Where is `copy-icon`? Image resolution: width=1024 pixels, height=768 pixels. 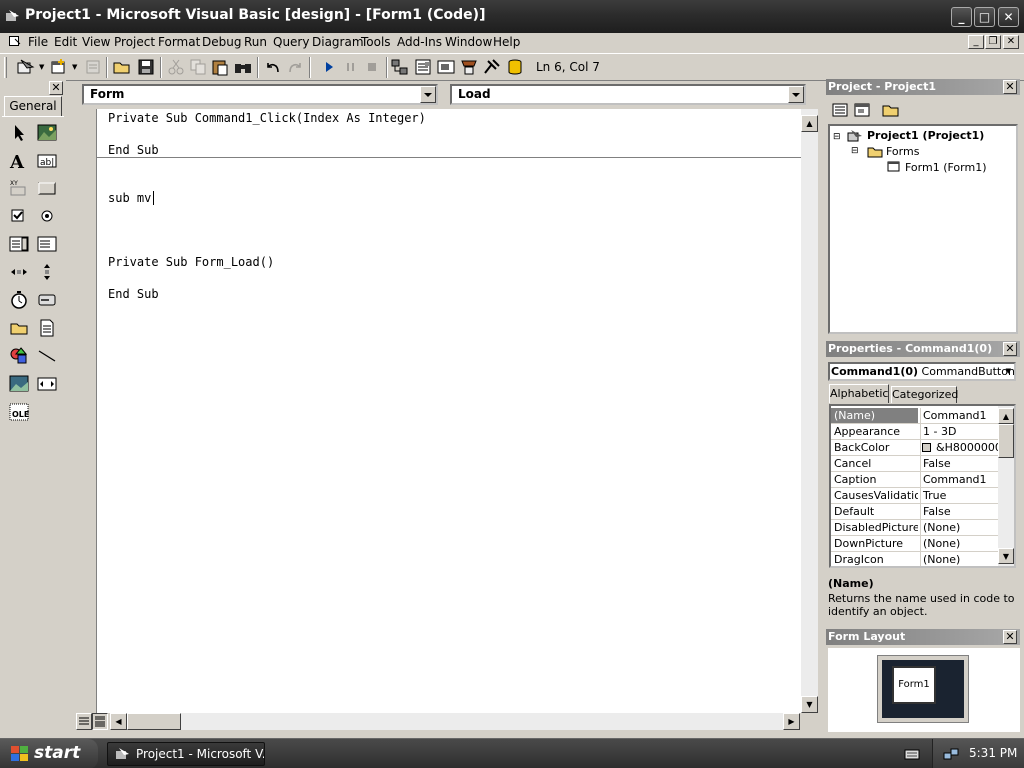 copy-icon is located at coordinates (198, 67).